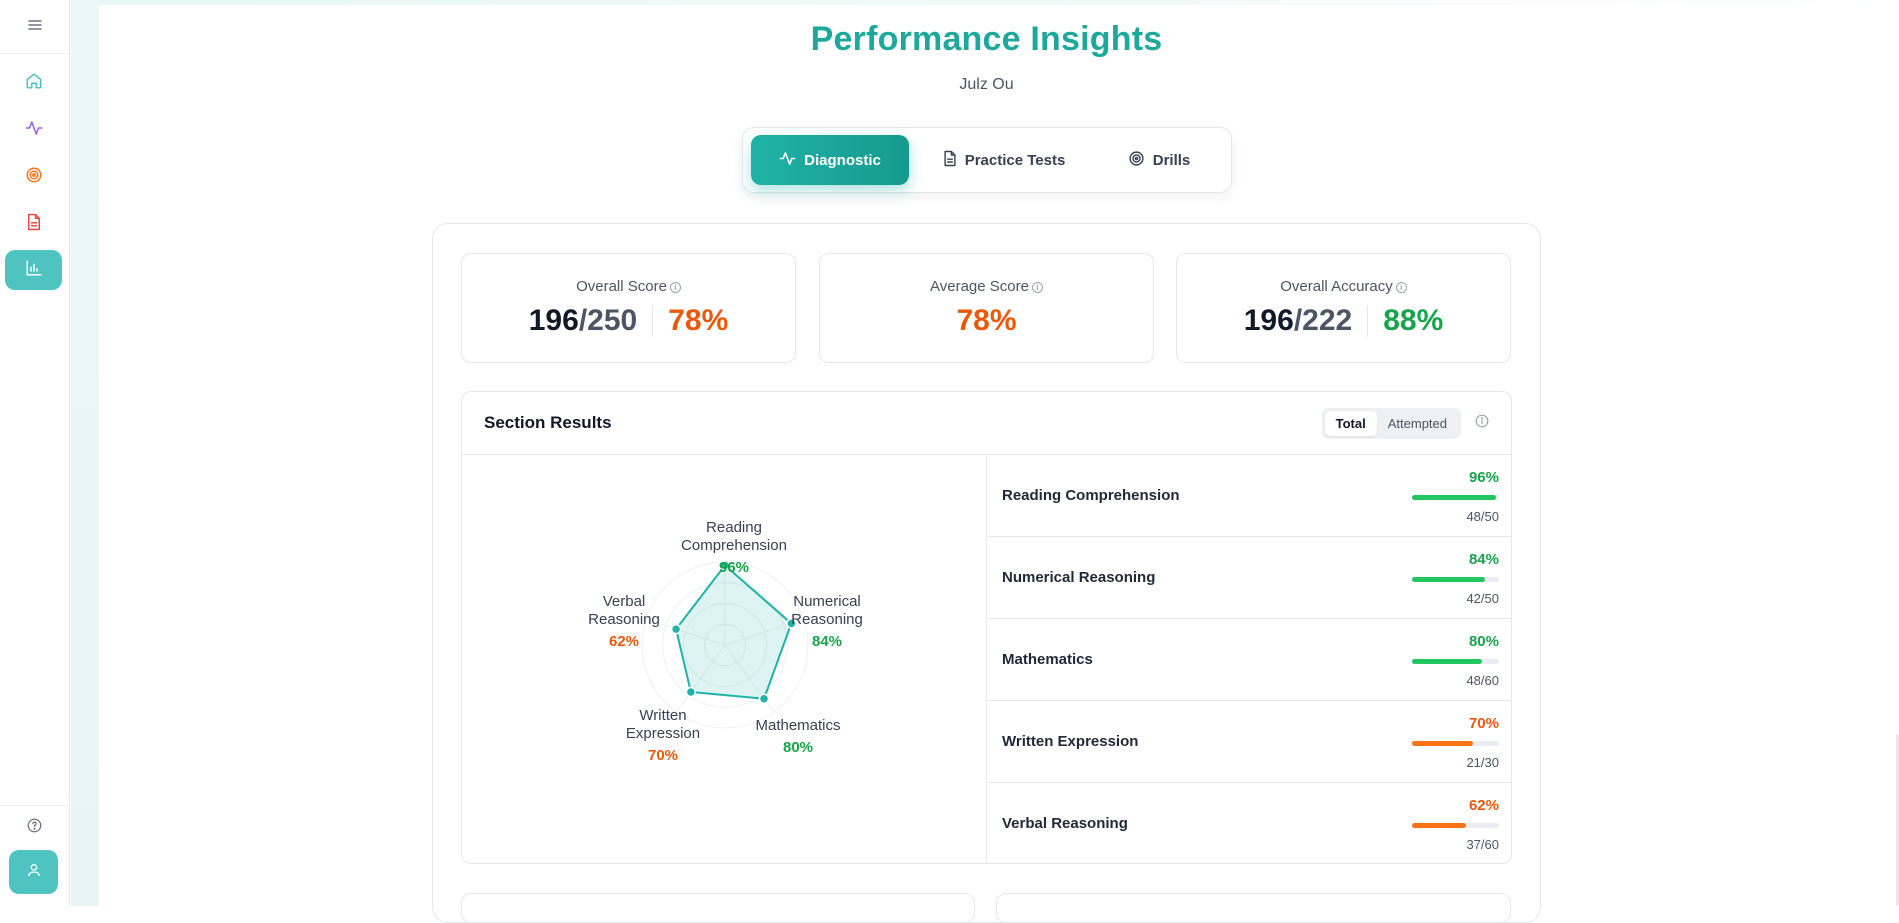 This screenshot has width=1899, height=923. What do you see at coordinates (608, 320) in the screenshot?
I see `score-total: /250` at bounding box center [608, 320].